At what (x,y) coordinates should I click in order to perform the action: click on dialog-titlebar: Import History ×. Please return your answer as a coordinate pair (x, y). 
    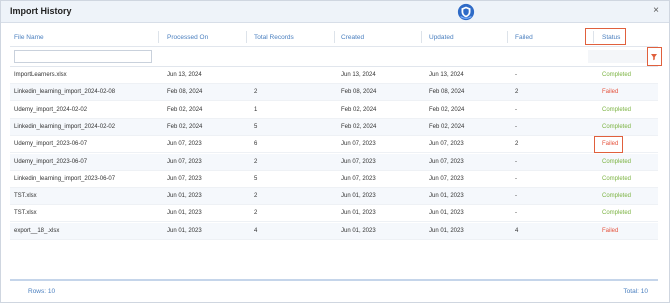
    Looking at the image, I should click on (335, 12).